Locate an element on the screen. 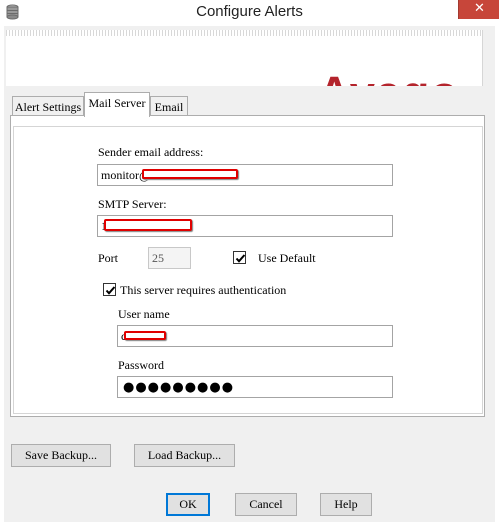 The width and height of the screenshot is (499, 522). title-bar: Configure Alerts ✕ is located at coordinates (249, 13).